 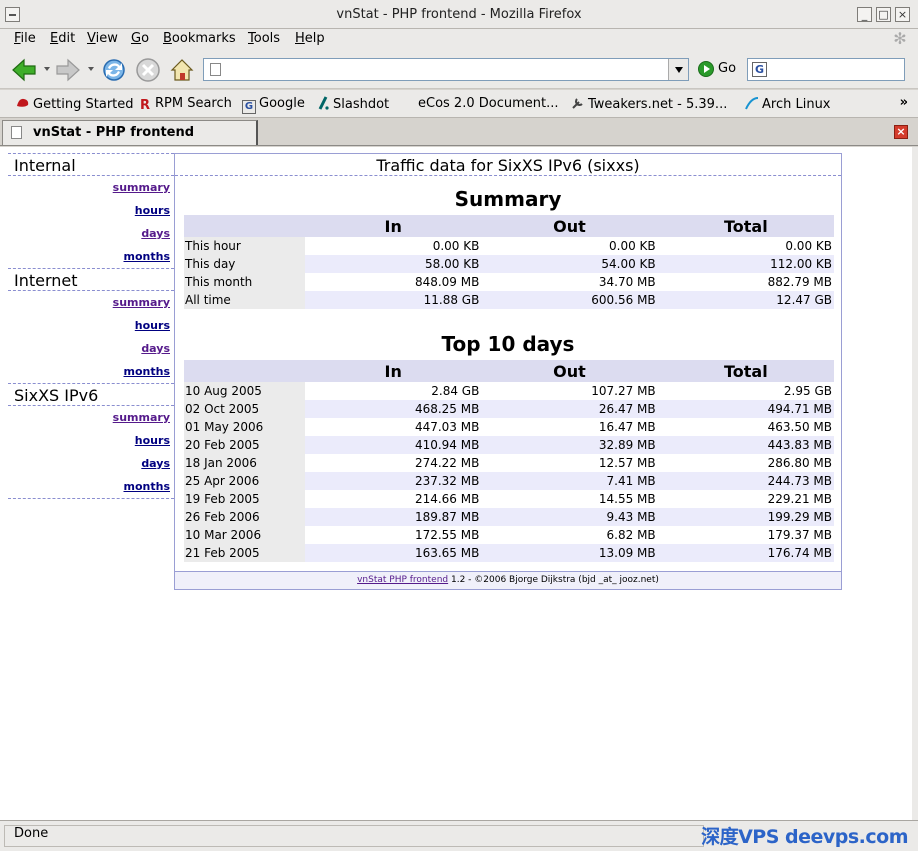 I want to click on row-total: 286.80 MB, so click(x=745, y=463).